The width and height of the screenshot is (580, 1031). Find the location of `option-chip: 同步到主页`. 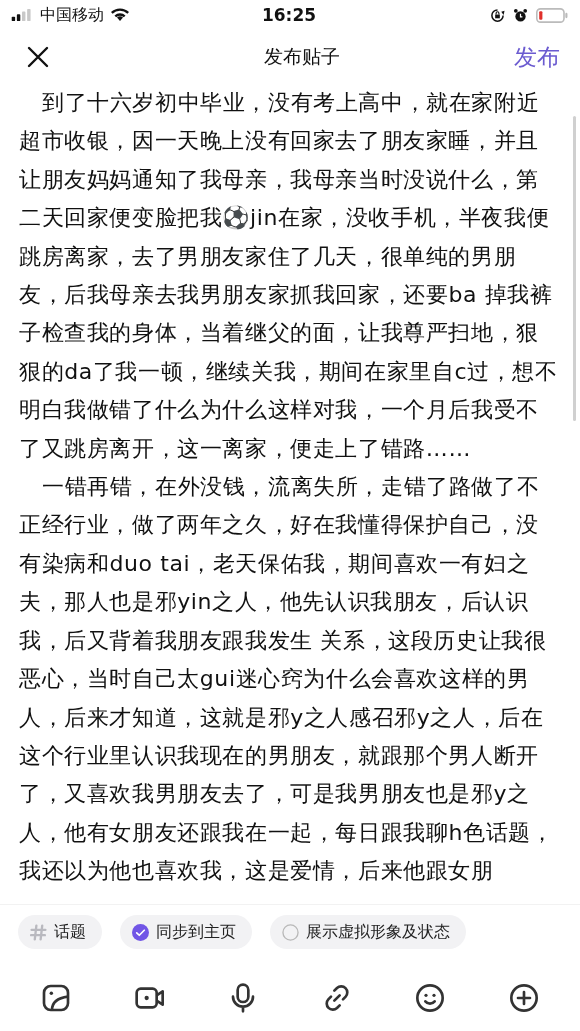

option-chip: 同步到主页 is located at coordinates (186, 932).